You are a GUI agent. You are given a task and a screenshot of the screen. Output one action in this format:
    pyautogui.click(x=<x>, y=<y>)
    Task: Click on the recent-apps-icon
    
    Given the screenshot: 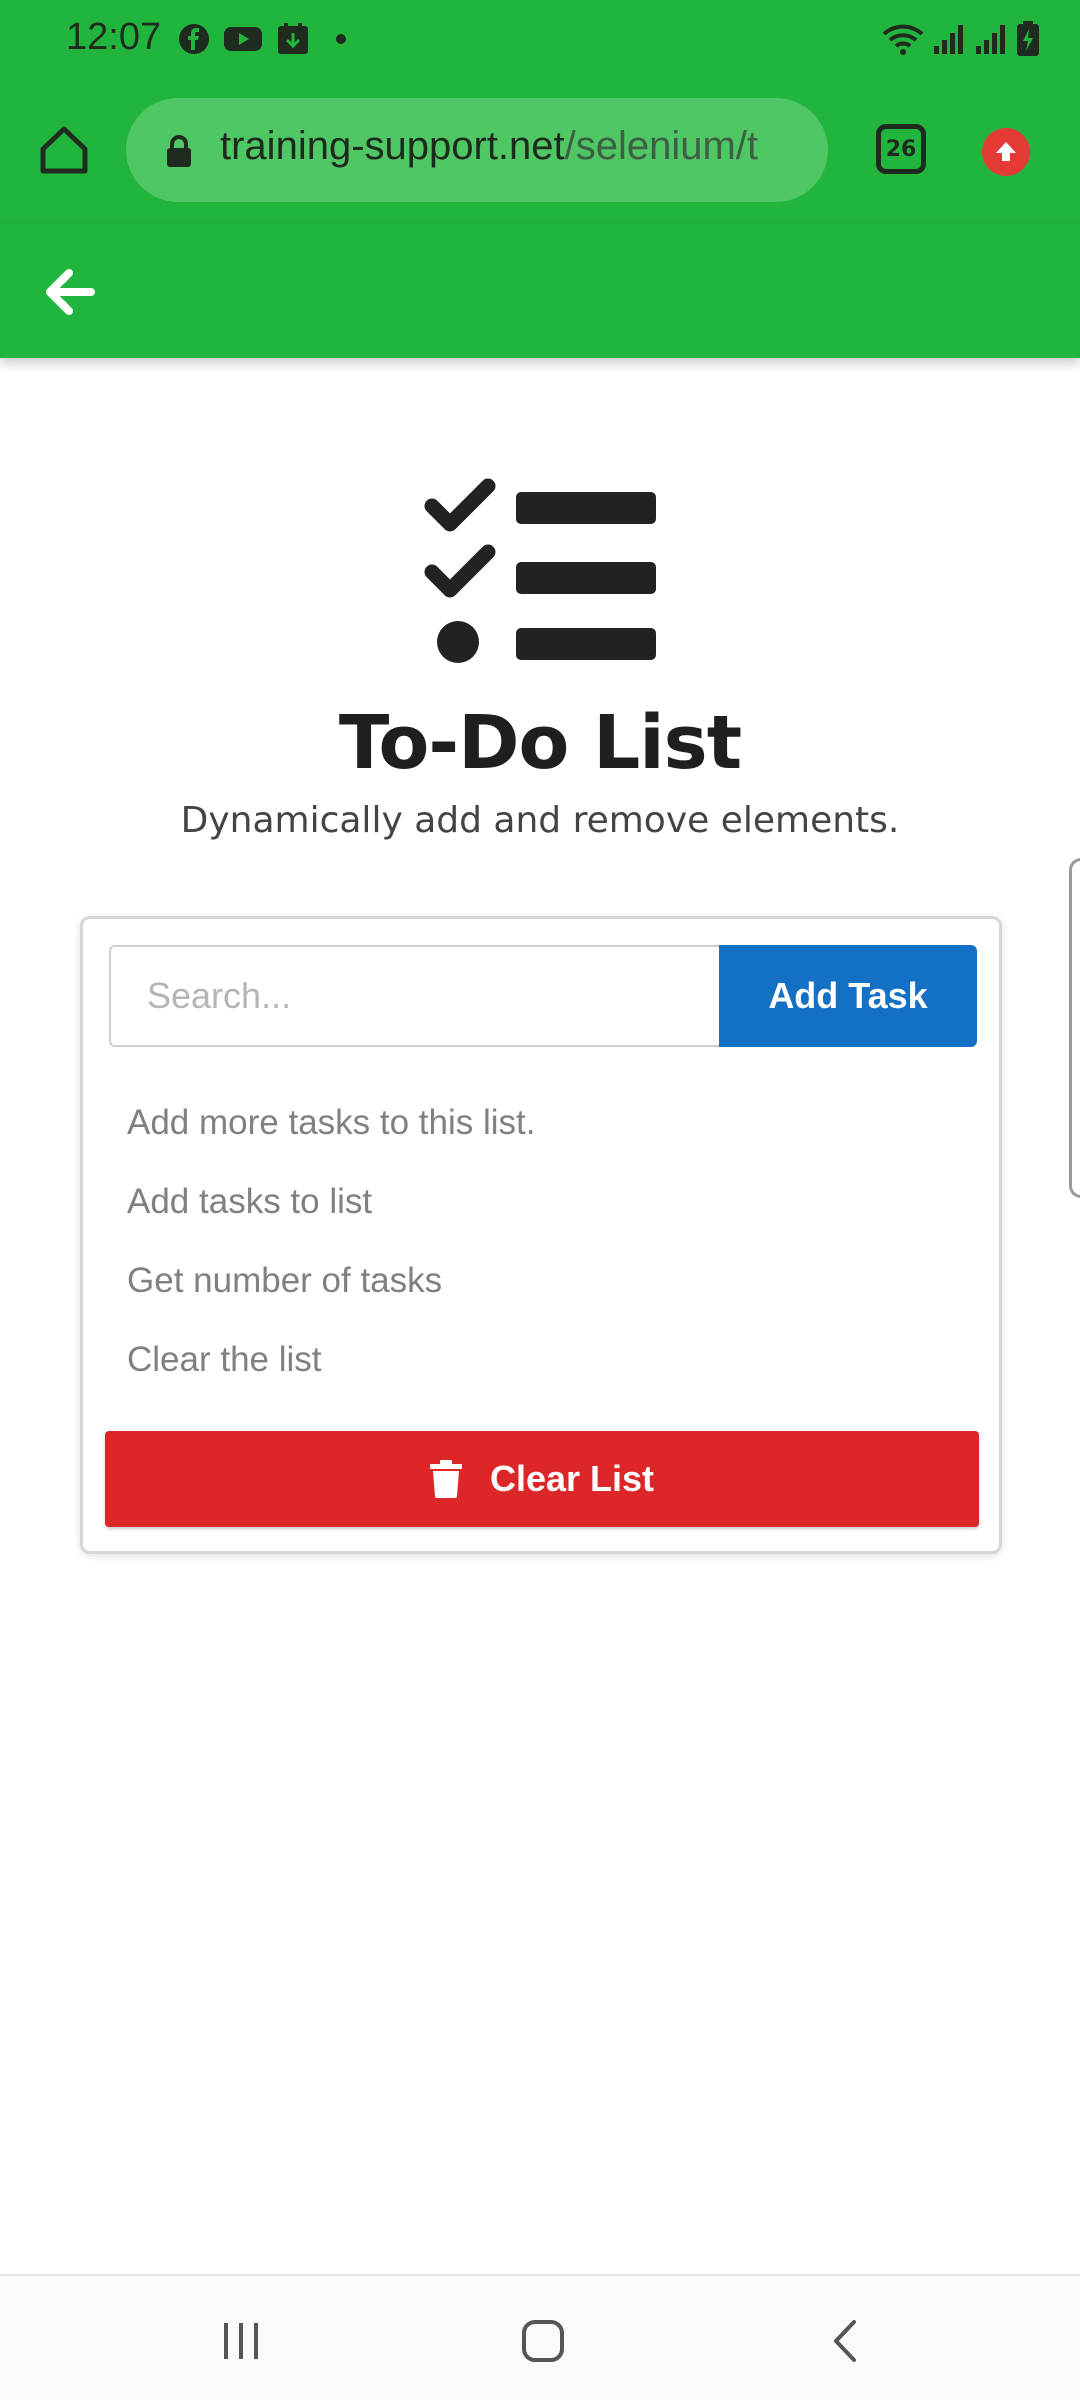 What is the action you would take?
    pyautogui.click(x=241, y=2341)
    